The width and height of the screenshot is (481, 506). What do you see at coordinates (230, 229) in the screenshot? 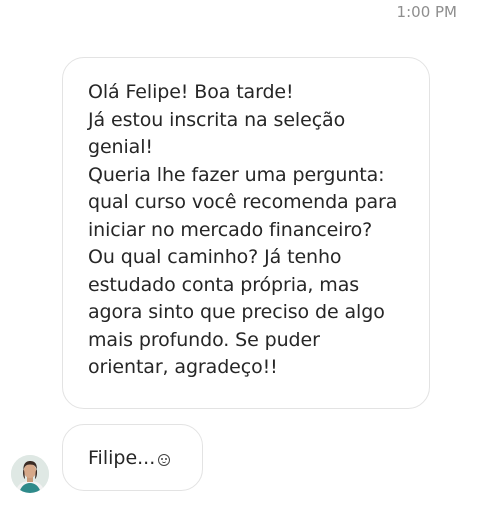
I see `message-line: iniciar no mercado financeiro?` at bounding box center [230, 229].